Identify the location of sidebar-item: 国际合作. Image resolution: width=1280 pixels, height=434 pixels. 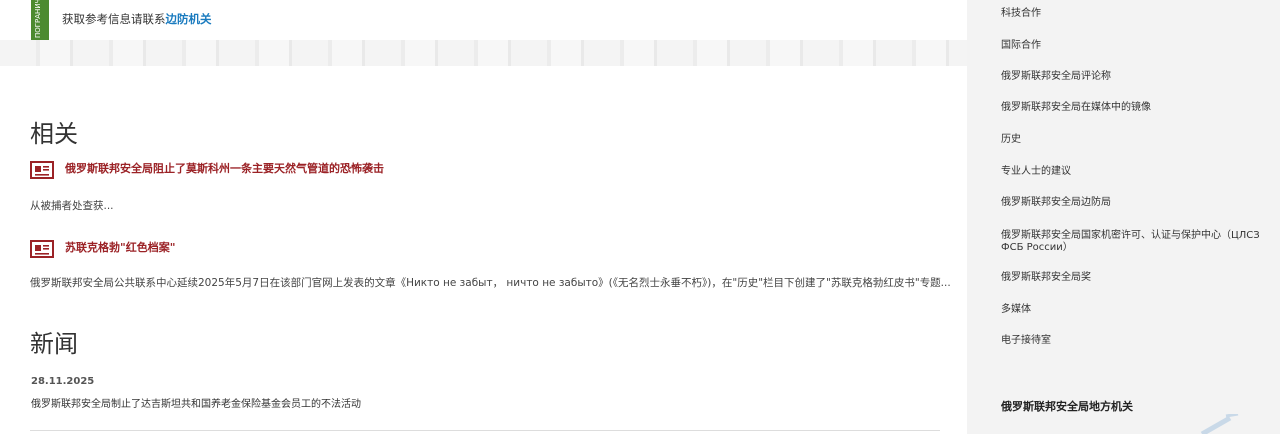
(1131, 46).